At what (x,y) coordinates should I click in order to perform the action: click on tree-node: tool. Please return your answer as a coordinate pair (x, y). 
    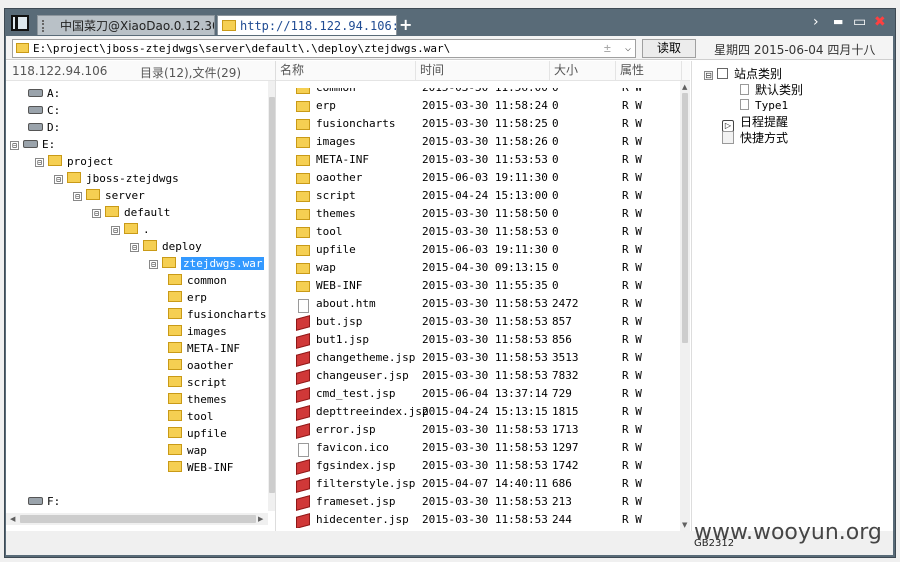
    Looking at the image, I should click on (191, 416).